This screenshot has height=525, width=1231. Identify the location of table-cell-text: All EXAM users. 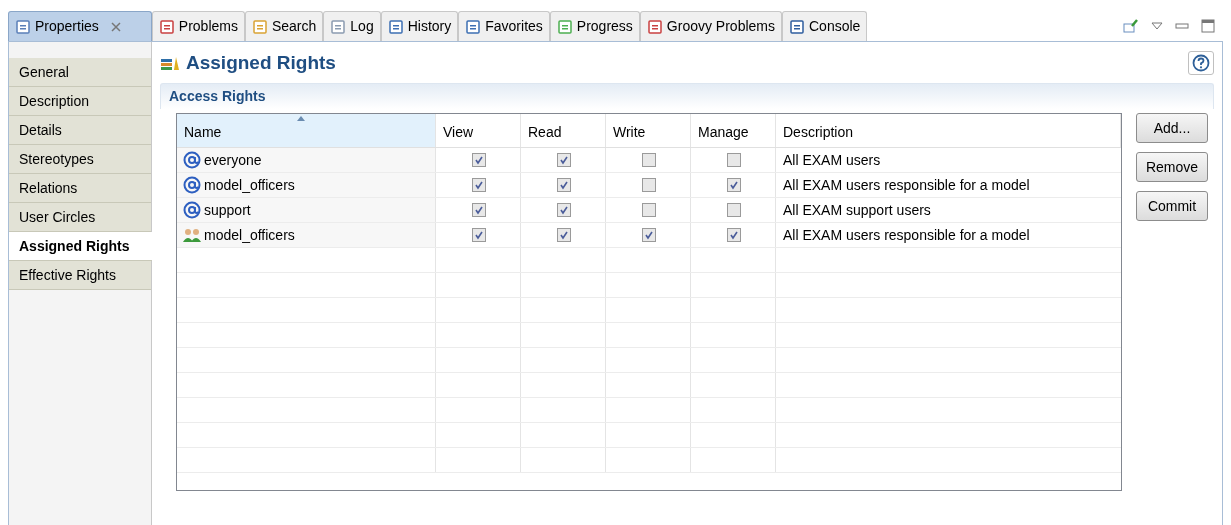
(832, 160).